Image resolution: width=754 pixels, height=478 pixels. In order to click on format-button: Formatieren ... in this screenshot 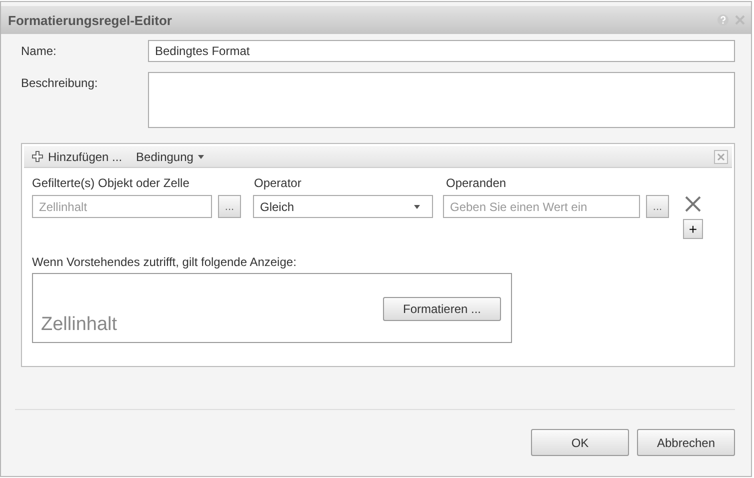, I will do `click(442, 309)`.